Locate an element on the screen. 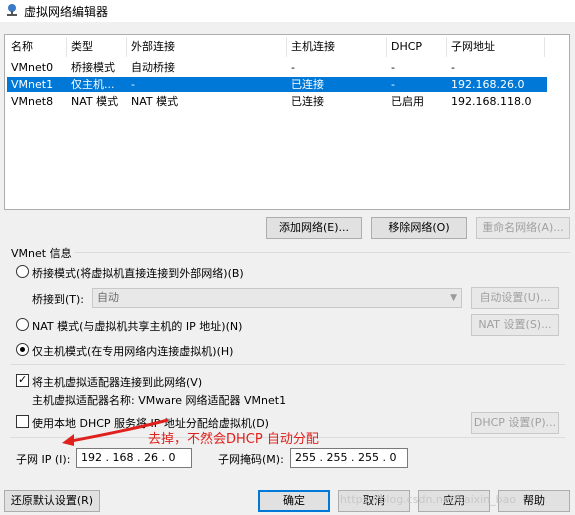 This screenshot has width=575, height=515. column-header-host: 主机连接 is located at coordinates (337, 47).